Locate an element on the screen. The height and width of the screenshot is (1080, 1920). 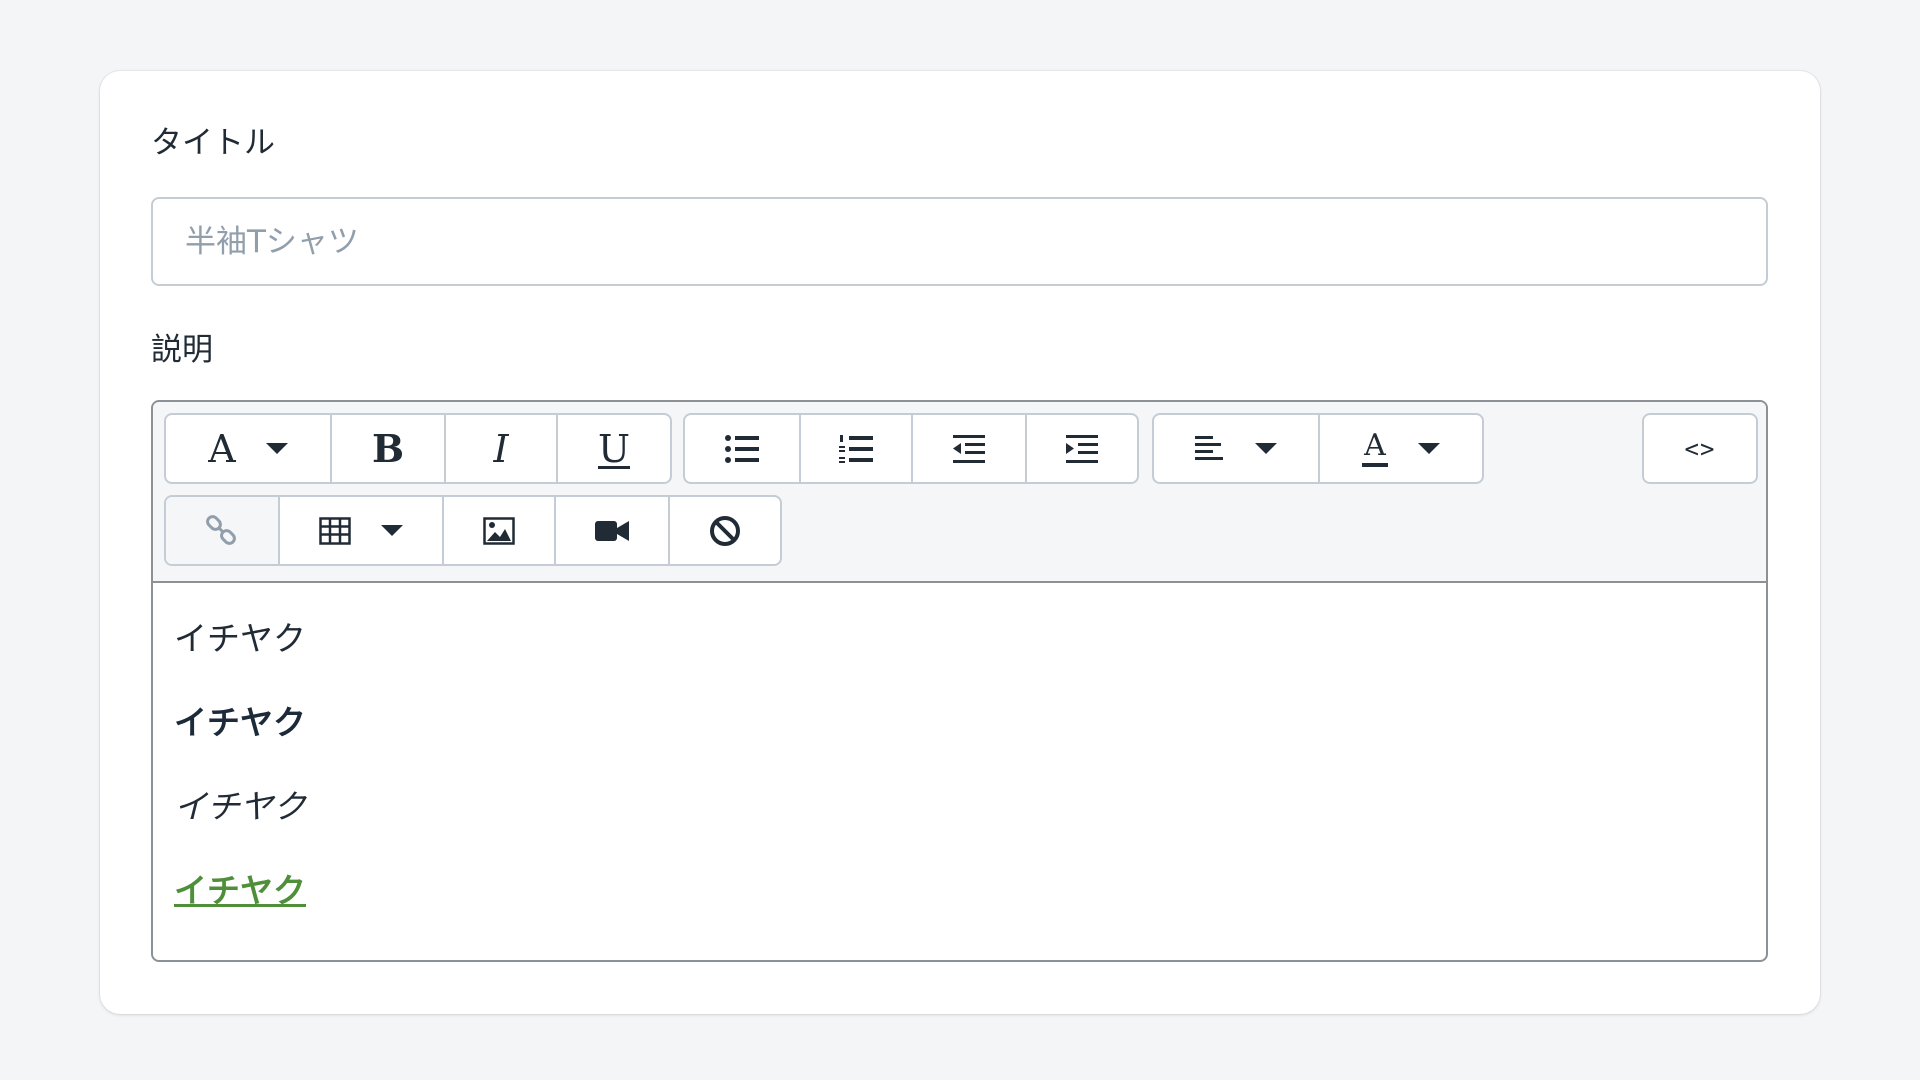
italic-button: I is located at coordinates (500, 448).